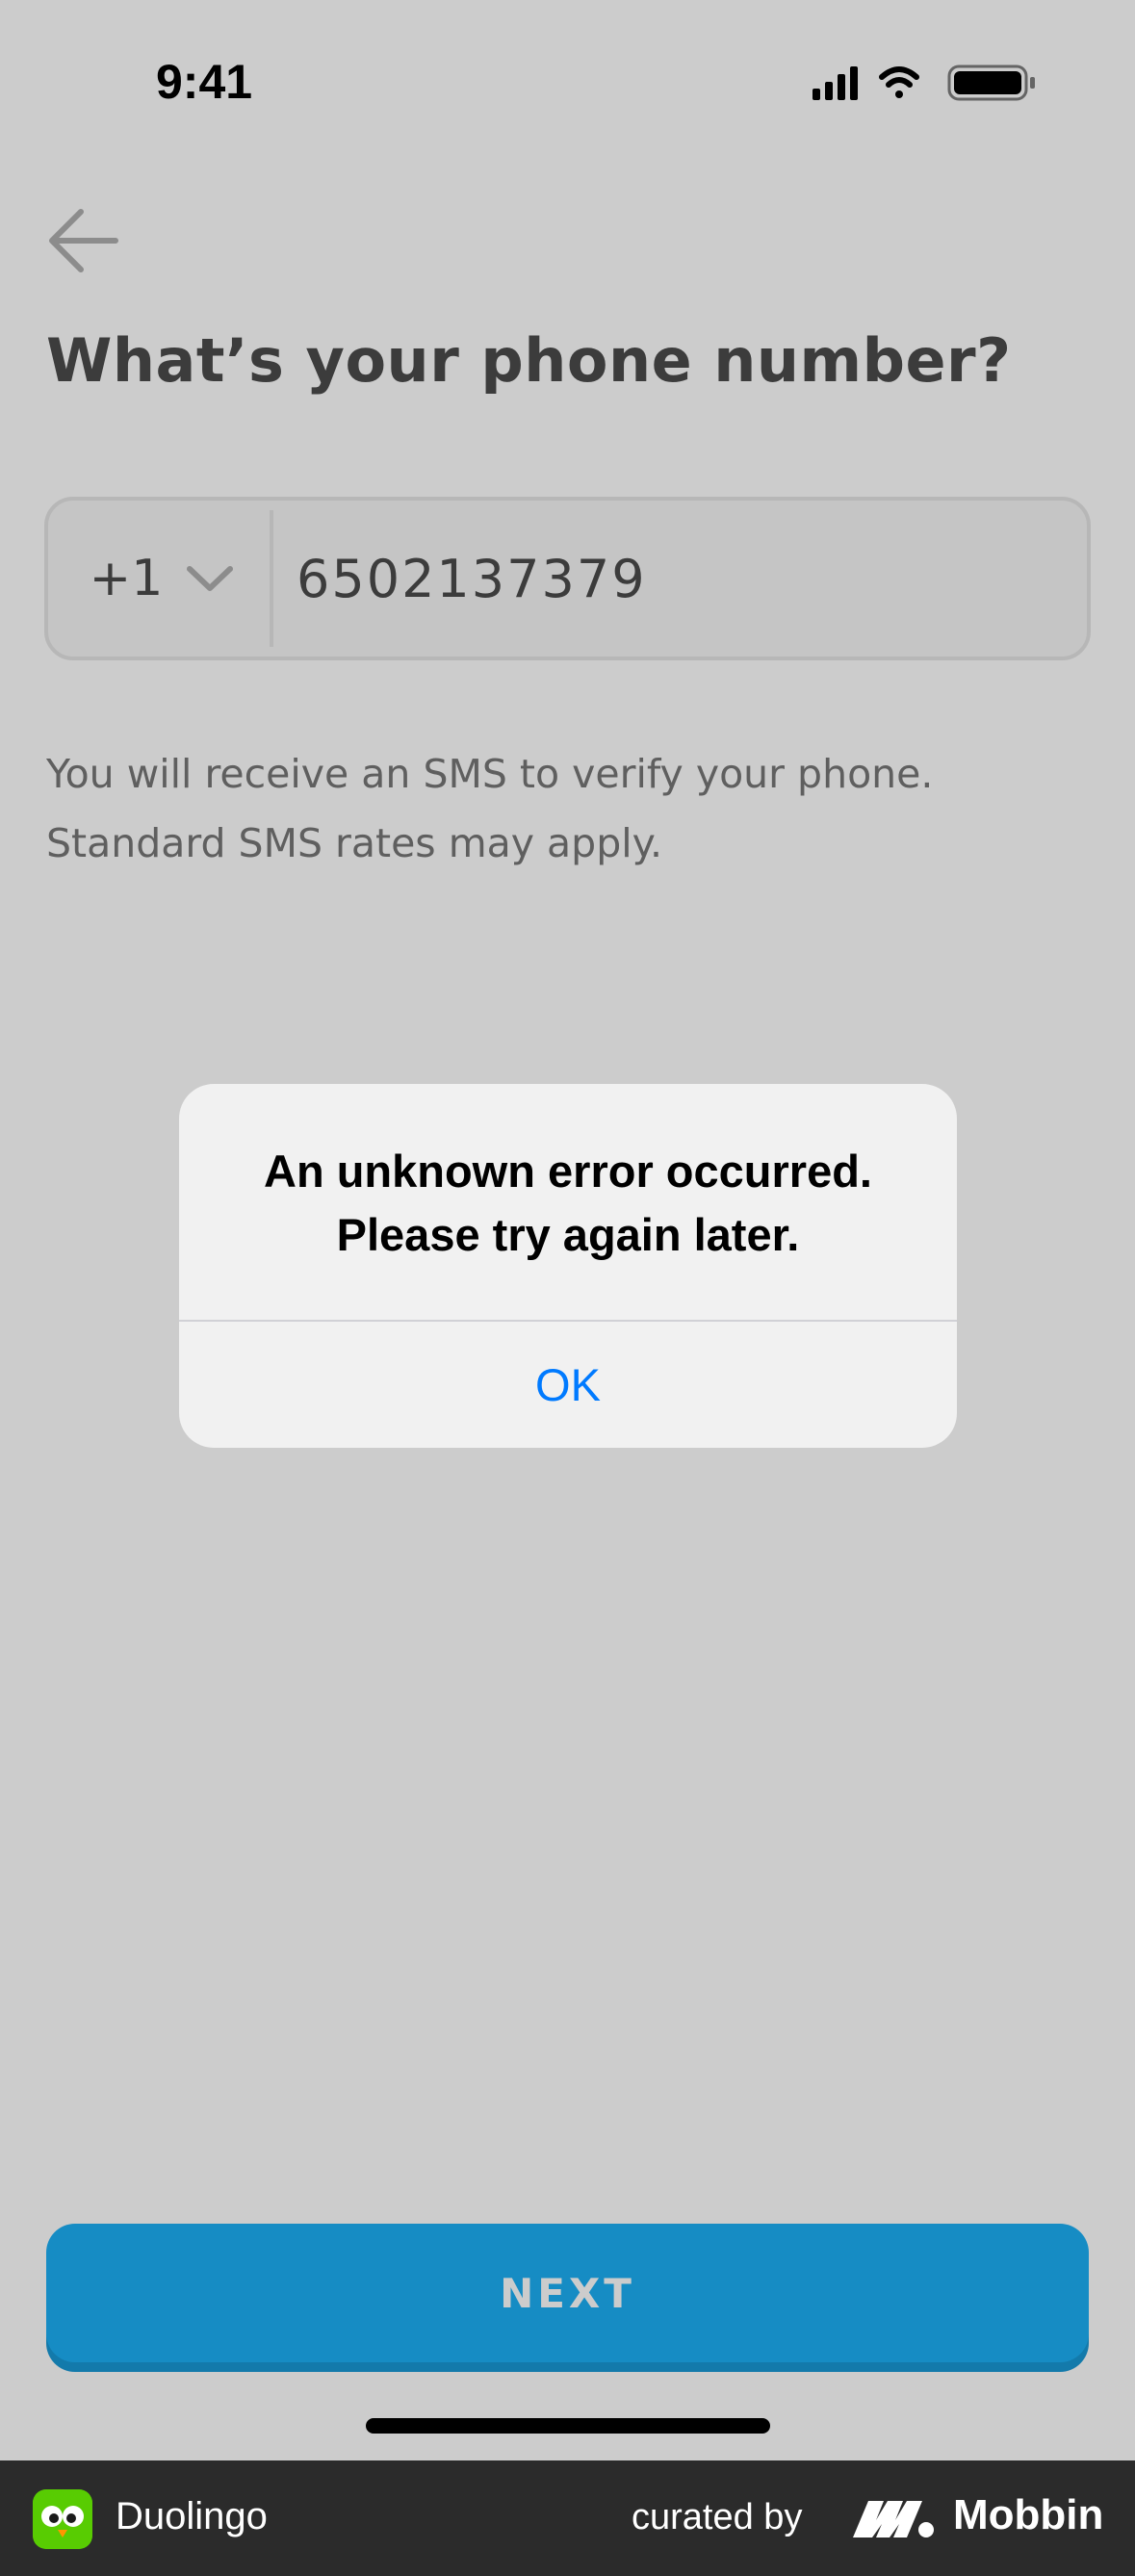 This screenshot has width=1135, height=2576. Describe the element at coordinates (568, 1172) in the screenshot. I see `alert-line-1: An unknown error occurred.` at that location.